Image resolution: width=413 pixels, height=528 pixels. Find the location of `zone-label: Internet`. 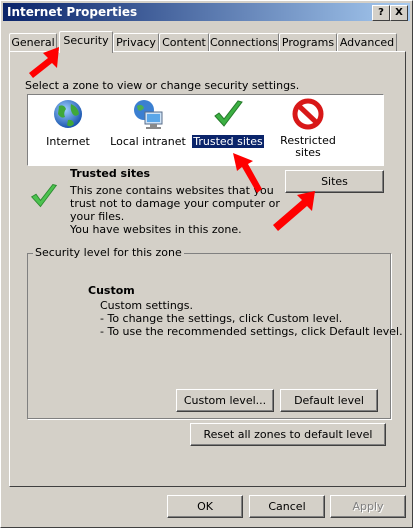

zone-label: Internet is located at coordinates (68, 141).